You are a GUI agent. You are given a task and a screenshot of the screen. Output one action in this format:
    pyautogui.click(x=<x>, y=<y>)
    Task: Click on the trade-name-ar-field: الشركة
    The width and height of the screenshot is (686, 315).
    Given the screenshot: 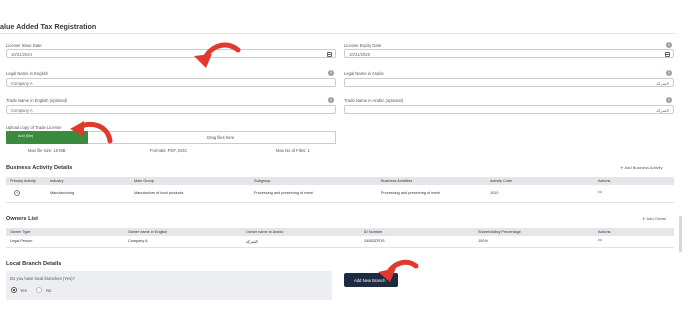 What is the action you would take?
    pyautogui.click(x=509, y=109)
    